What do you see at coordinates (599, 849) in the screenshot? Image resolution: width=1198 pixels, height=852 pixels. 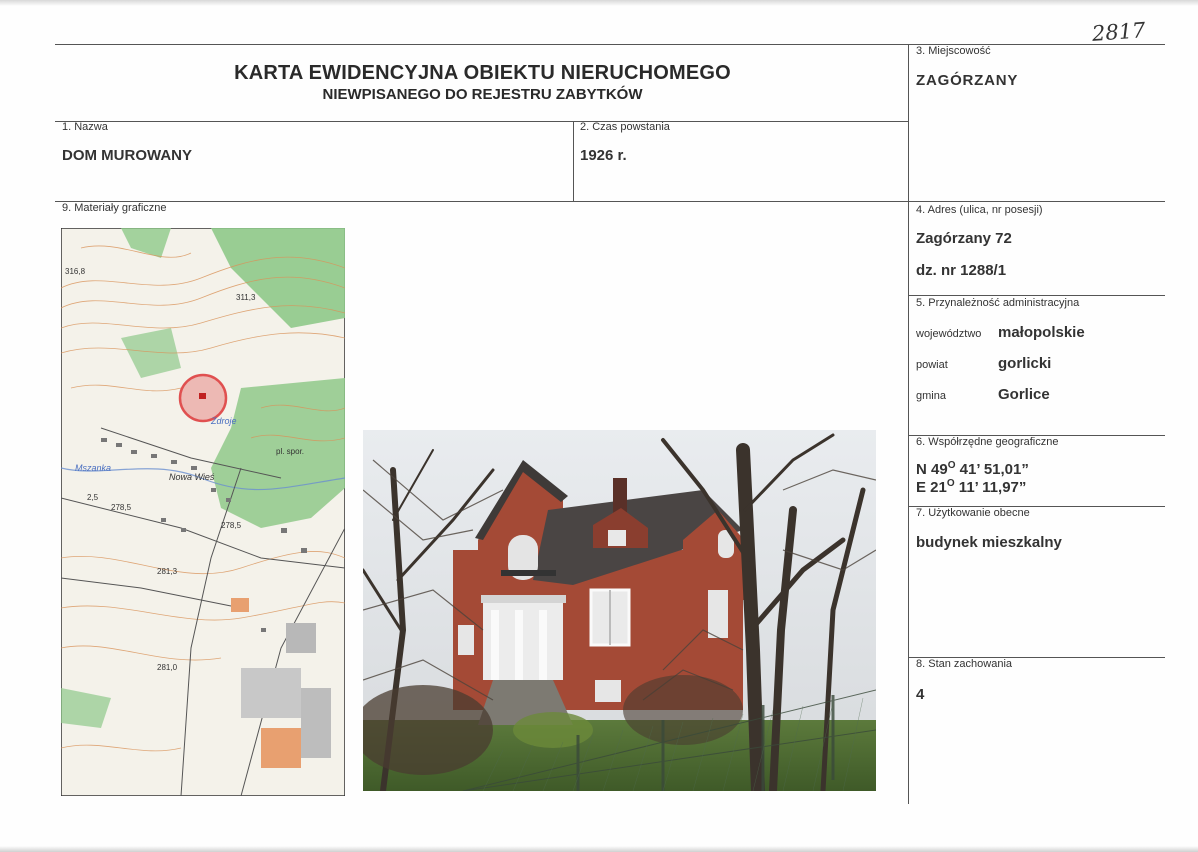 I see `scan-edge-bottom` at bounding box center [599, 849].